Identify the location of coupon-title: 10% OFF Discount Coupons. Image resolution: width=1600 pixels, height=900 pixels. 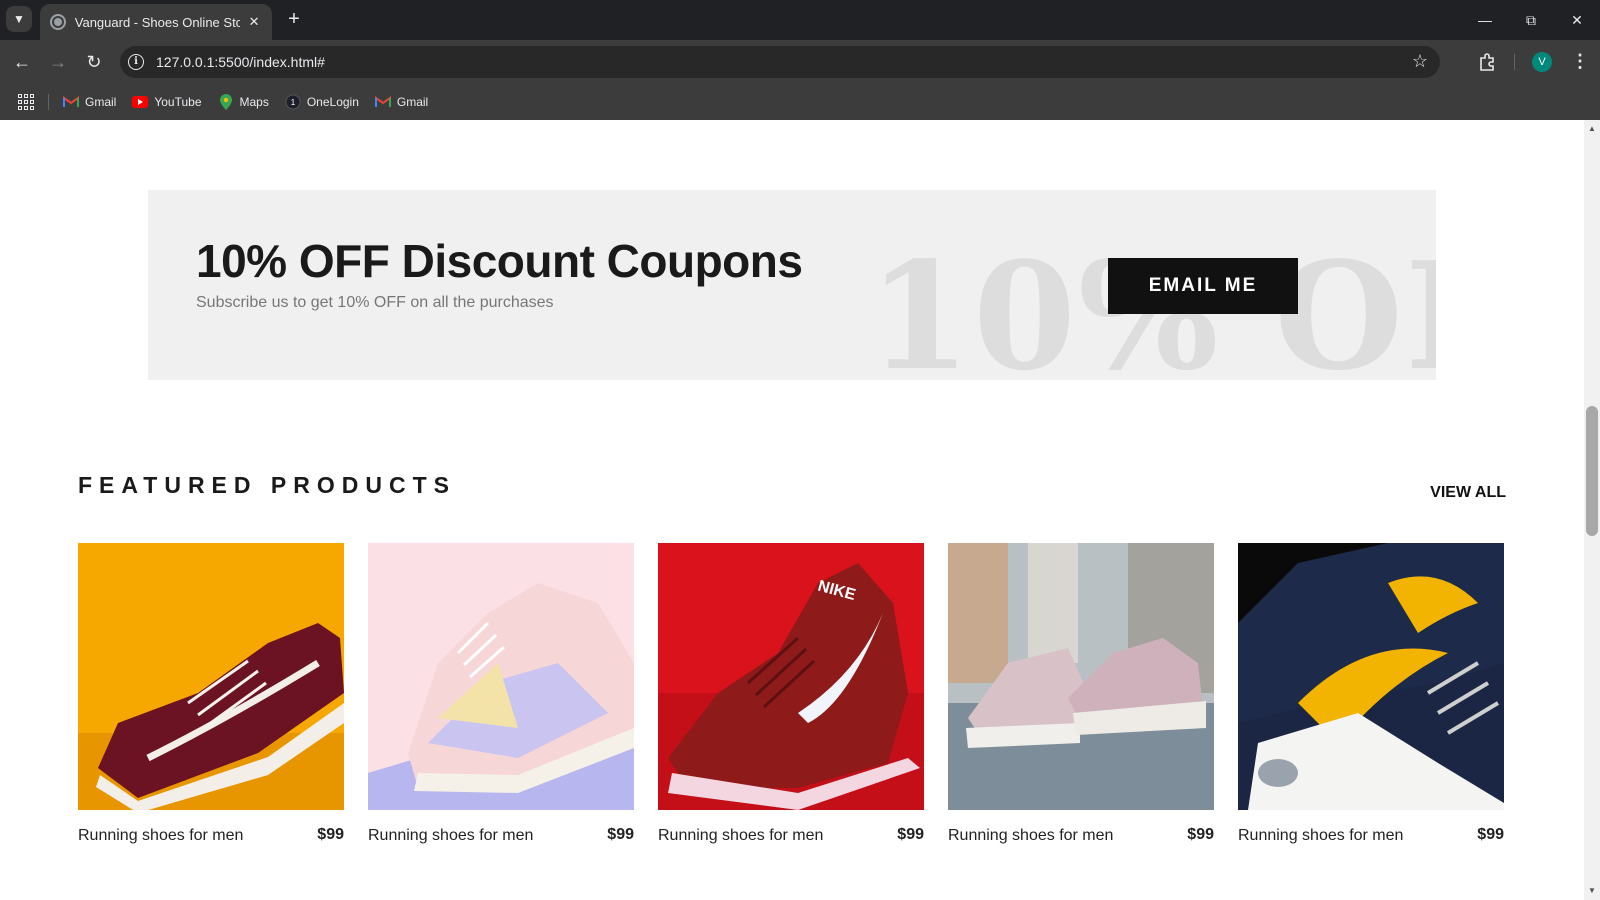
(499, 261).